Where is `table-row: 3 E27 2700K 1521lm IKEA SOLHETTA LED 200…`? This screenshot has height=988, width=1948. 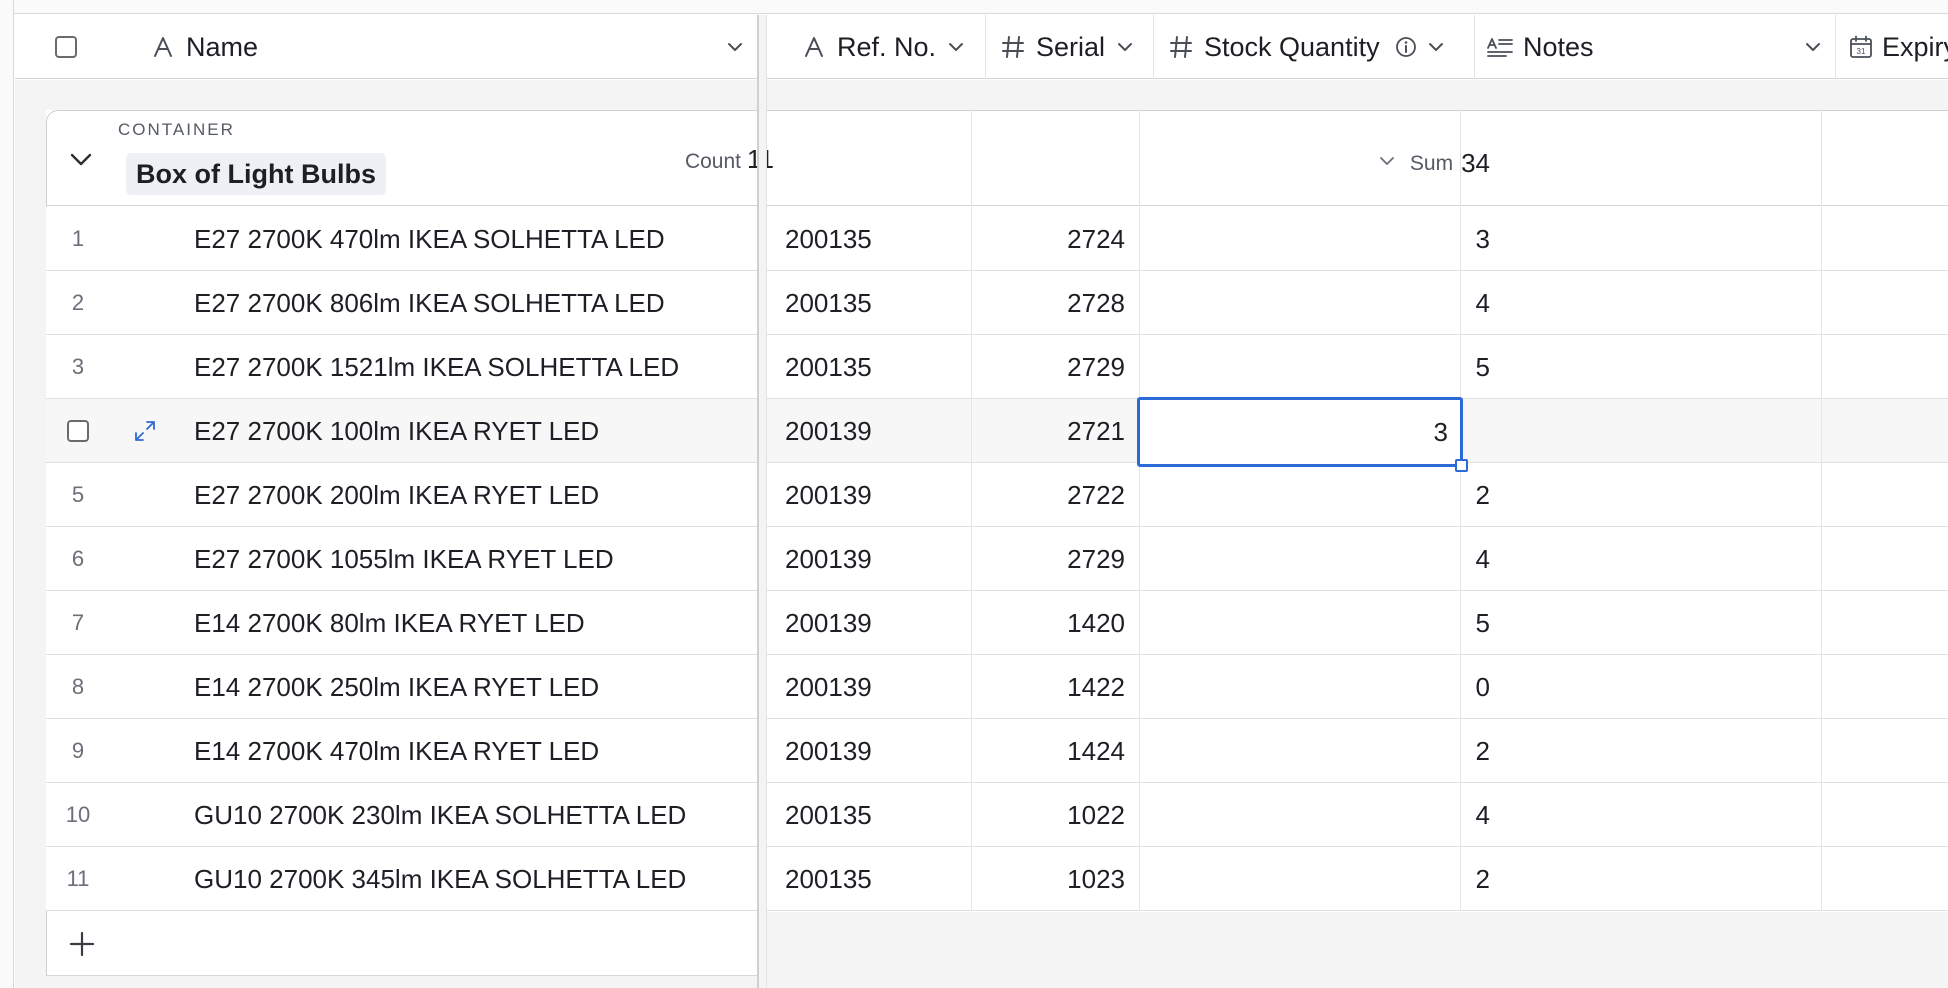 table-row: 3 E27 2700K 1521lm IKEA SOLHETTA LED 200… is located at coordinates (997, 367).